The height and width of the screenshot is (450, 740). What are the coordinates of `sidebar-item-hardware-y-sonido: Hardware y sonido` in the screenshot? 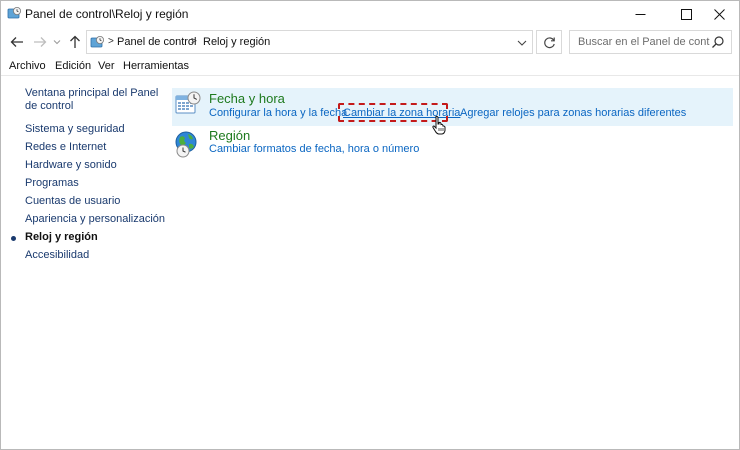 It's located at (71, 165).